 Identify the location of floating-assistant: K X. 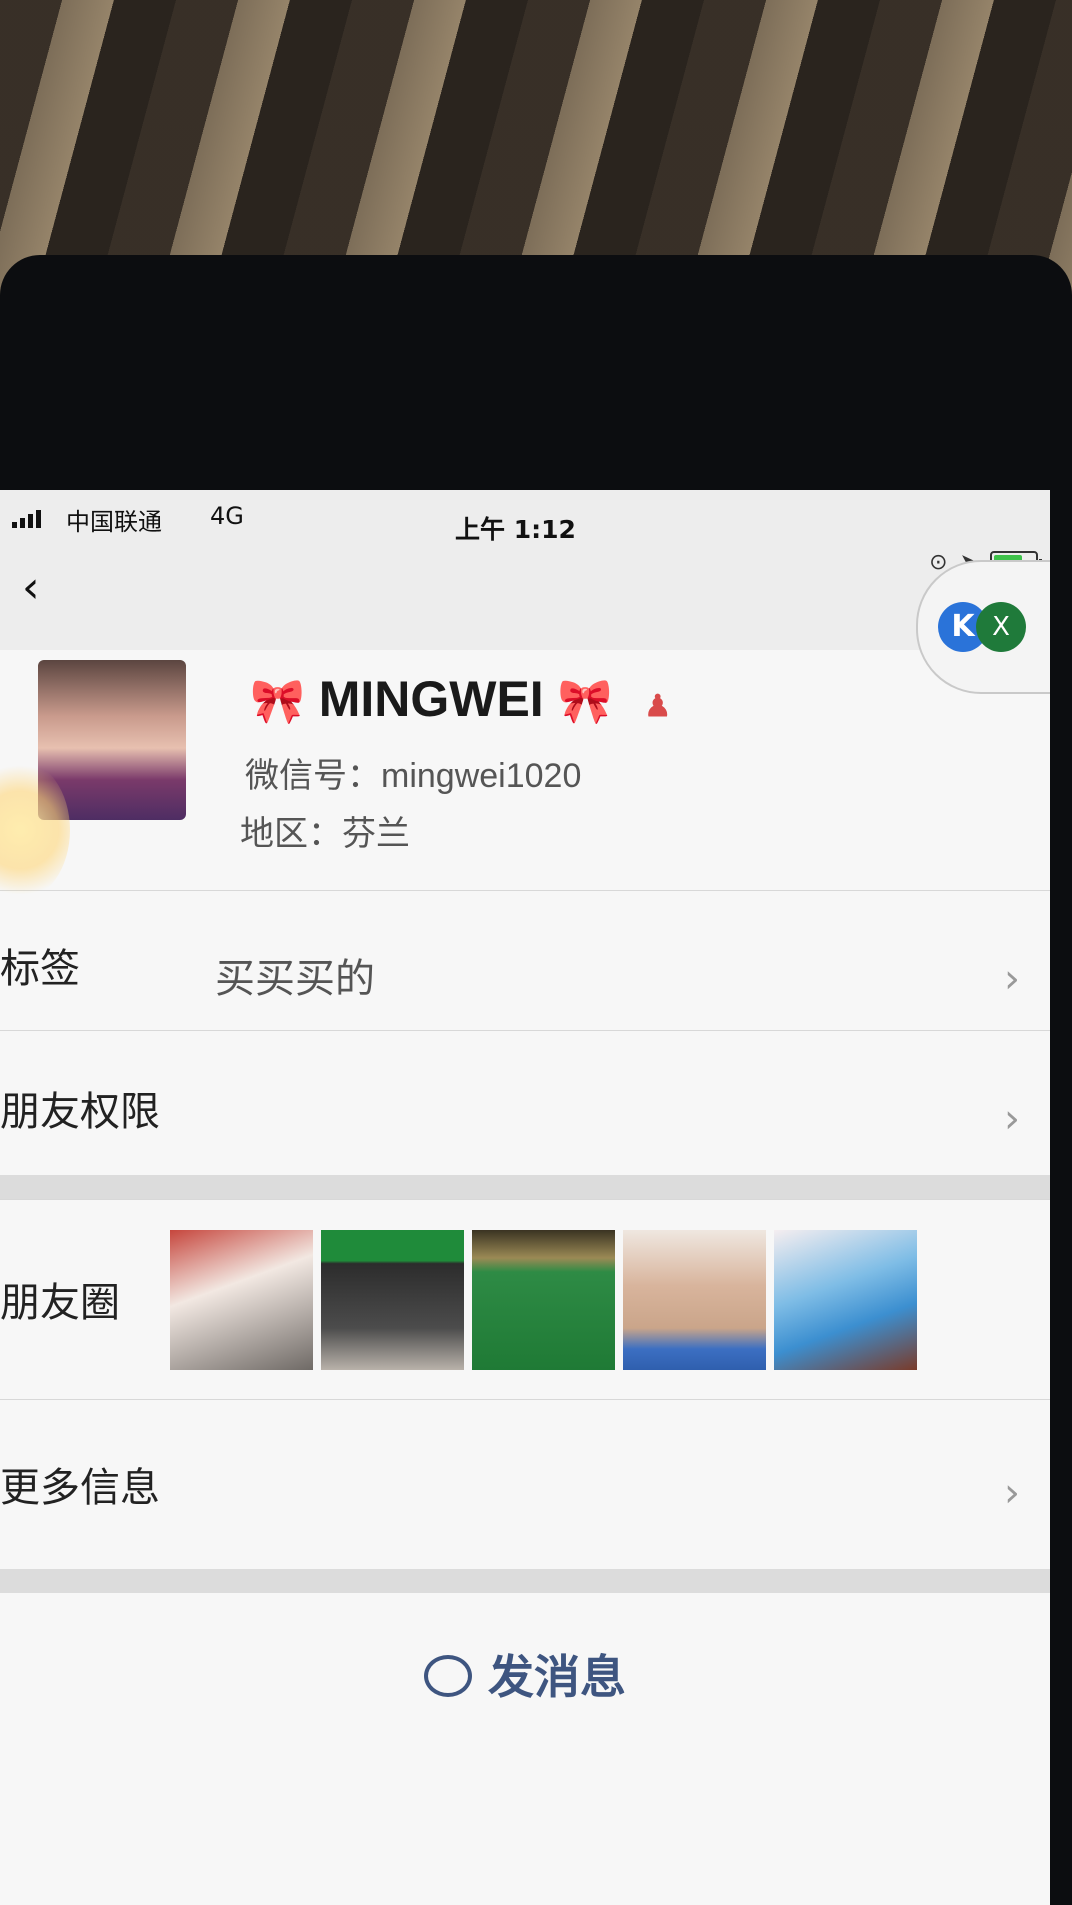
(983, 627).